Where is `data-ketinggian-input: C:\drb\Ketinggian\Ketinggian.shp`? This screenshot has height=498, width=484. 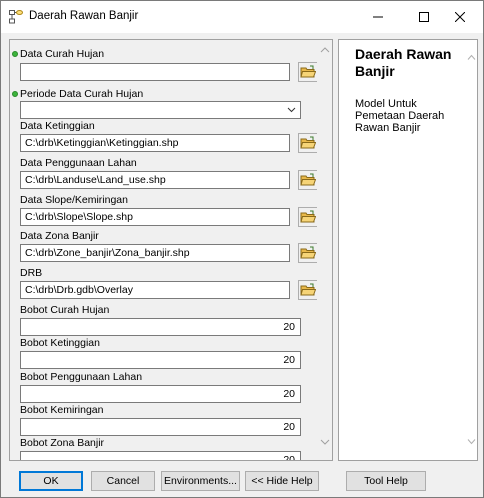
data-ketinggian-input: C:\drb\Ketinggian\Ketinggian.shp is located at coordinates (155, 143).